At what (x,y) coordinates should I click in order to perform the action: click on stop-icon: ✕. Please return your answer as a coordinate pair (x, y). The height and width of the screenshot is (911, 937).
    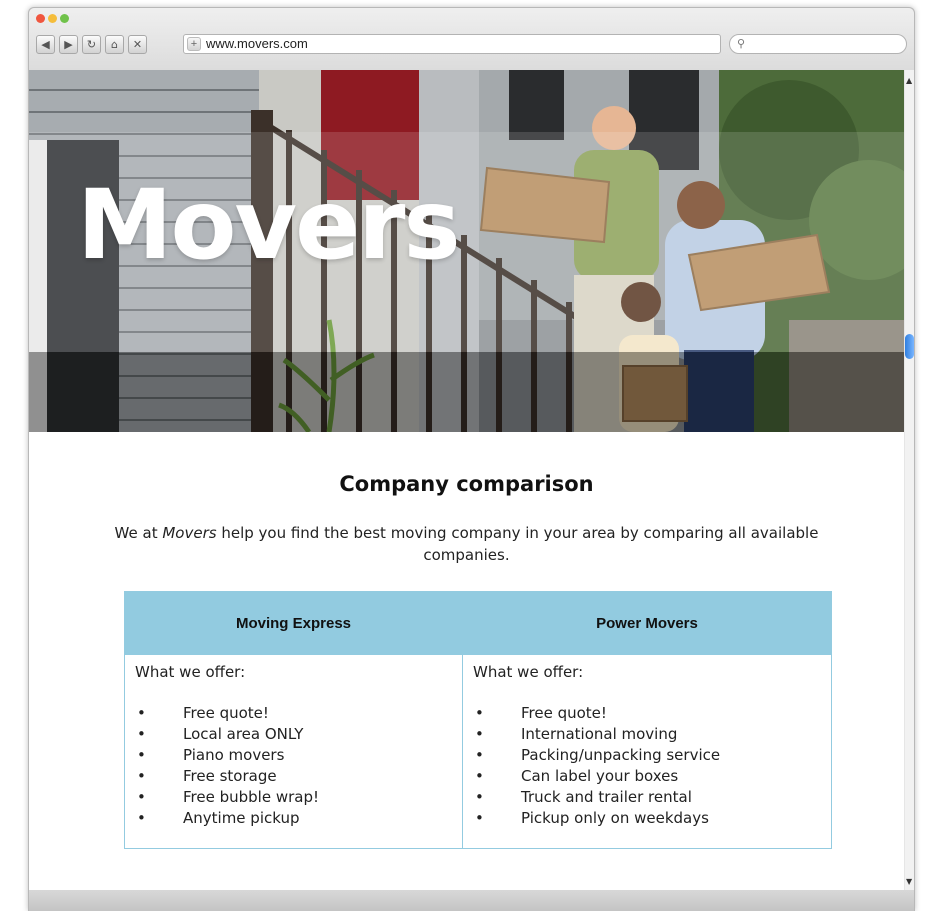
    Looking at the image, I should click on (137, 44).